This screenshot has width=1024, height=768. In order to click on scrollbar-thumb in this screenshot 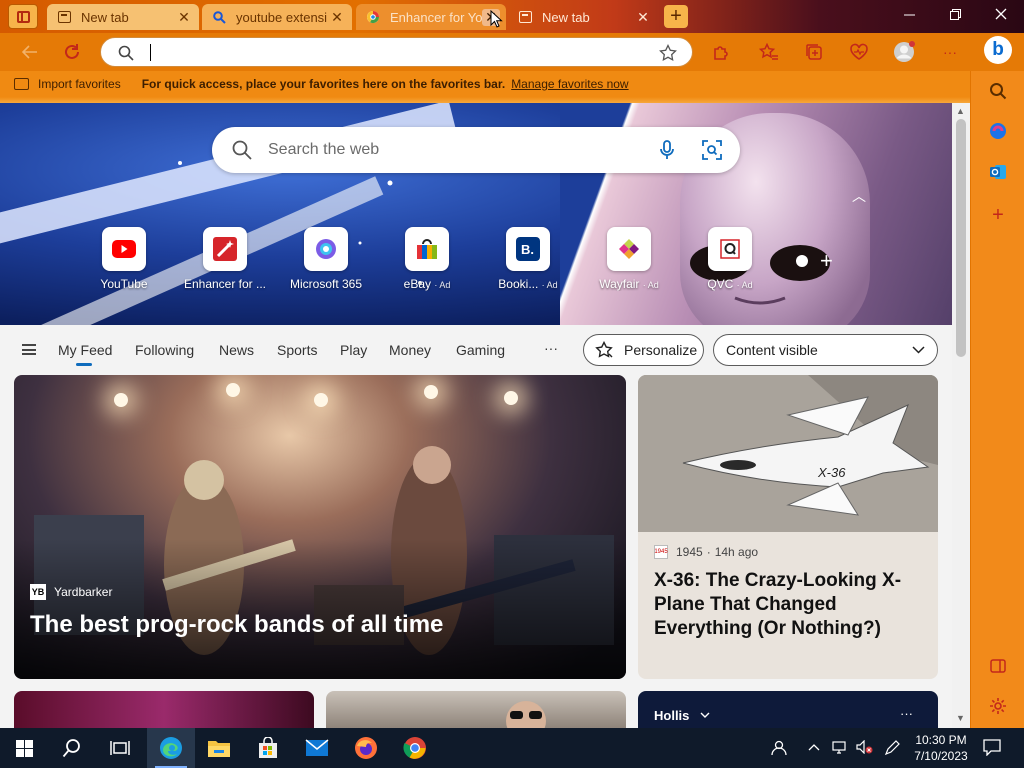, I will do `click(961, 238)`.